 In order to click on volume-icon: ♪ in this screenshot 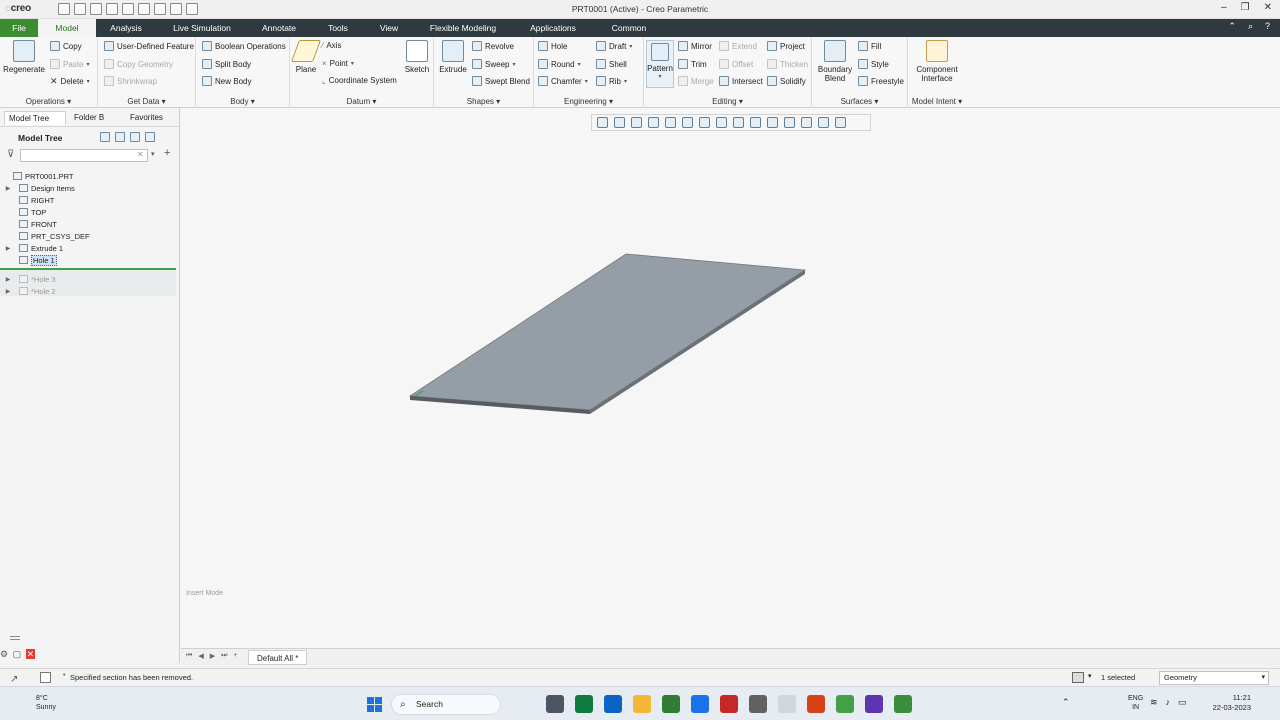, I will do `click(1168, 702)`.